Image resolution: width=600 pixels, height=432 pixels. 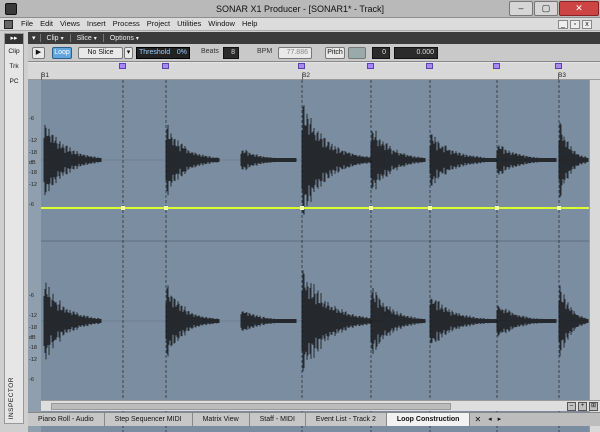 I want to click on tab-staff-midi: Staff - MIDI, so click(x=277, y=419).